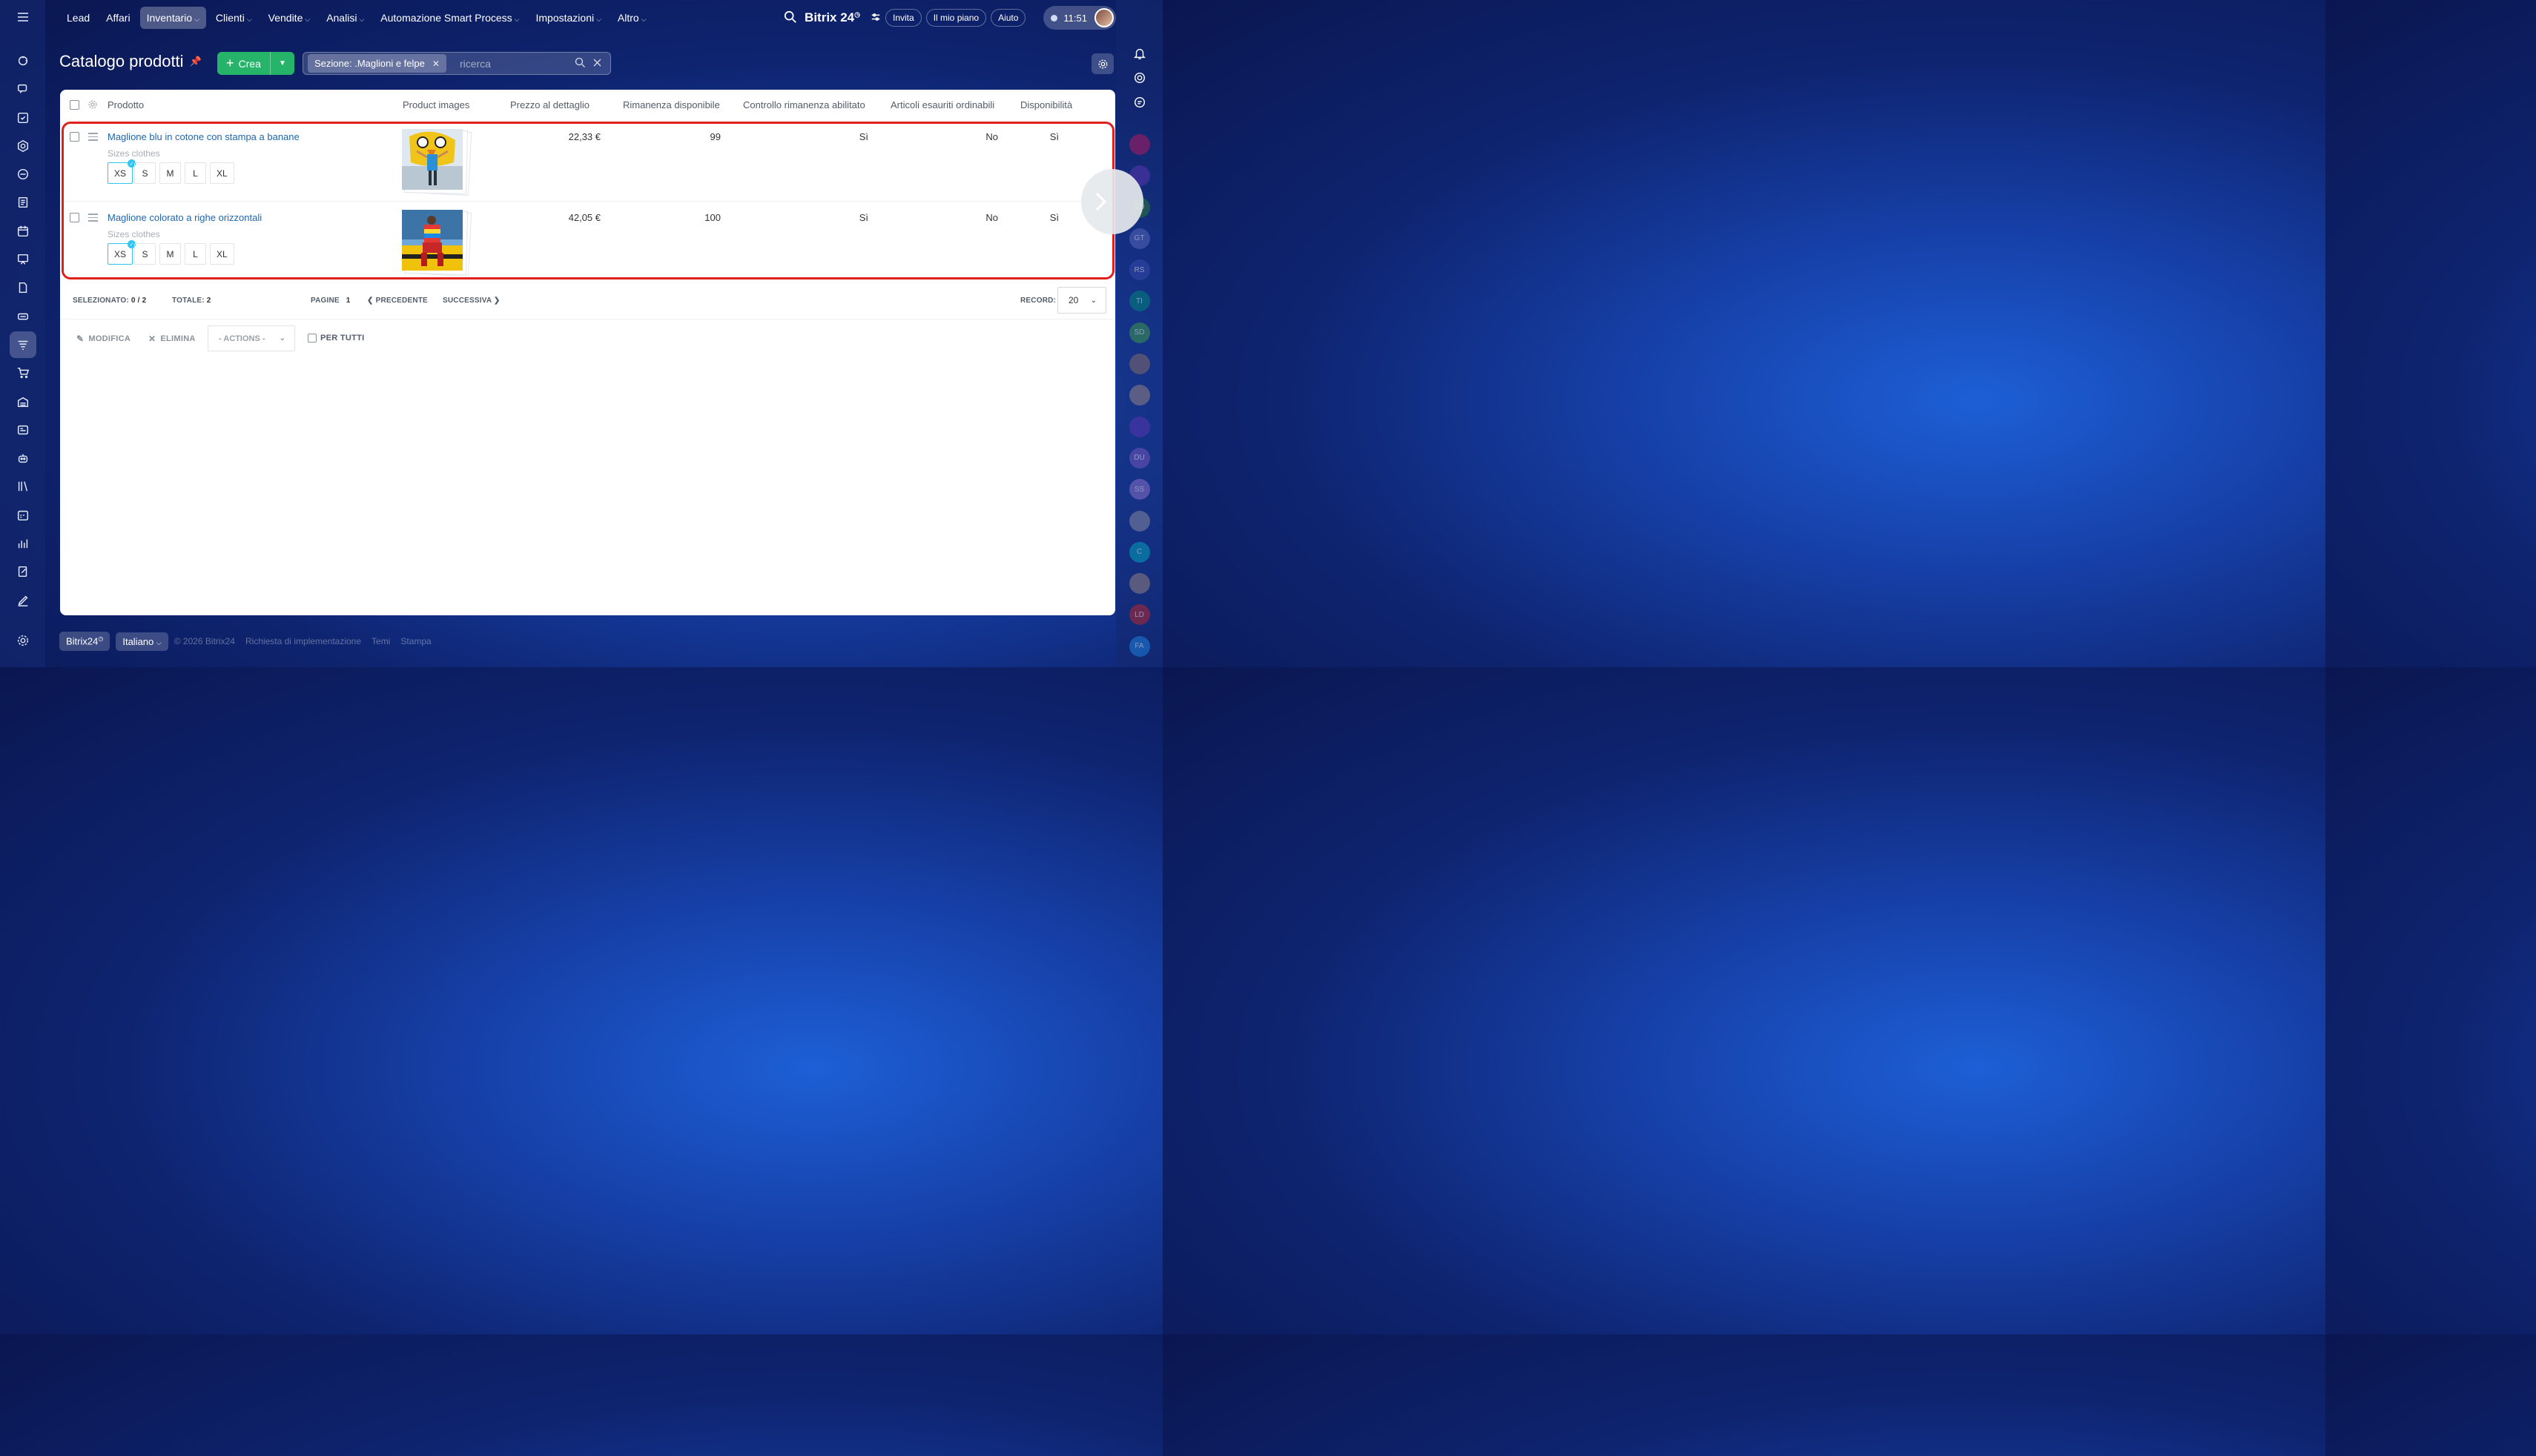 Image resolution: width=2536 pixels, height=1456 pixels. I want to click on analytics-icon, so click(23, 543).